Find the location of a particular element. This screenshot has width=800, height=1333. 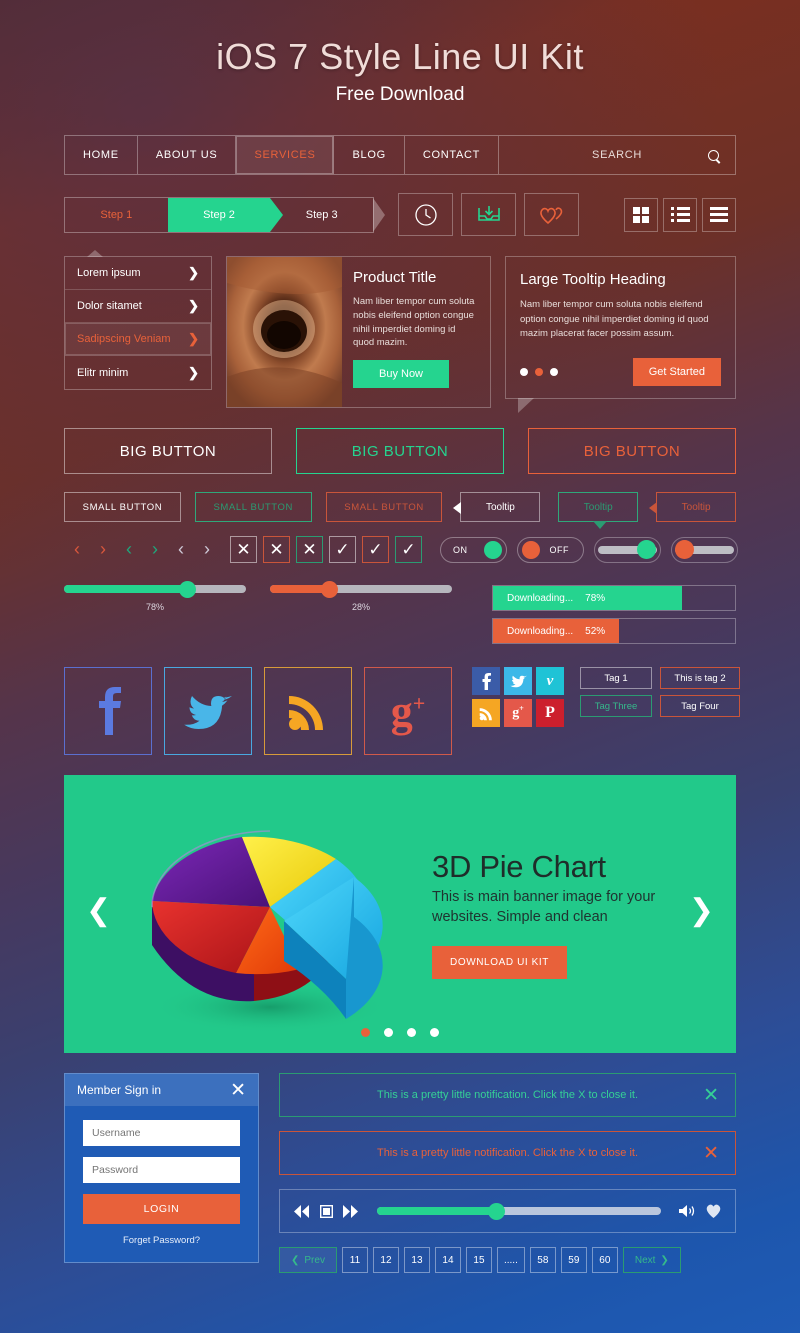

facebook-button is located at coordinates (108, 711).